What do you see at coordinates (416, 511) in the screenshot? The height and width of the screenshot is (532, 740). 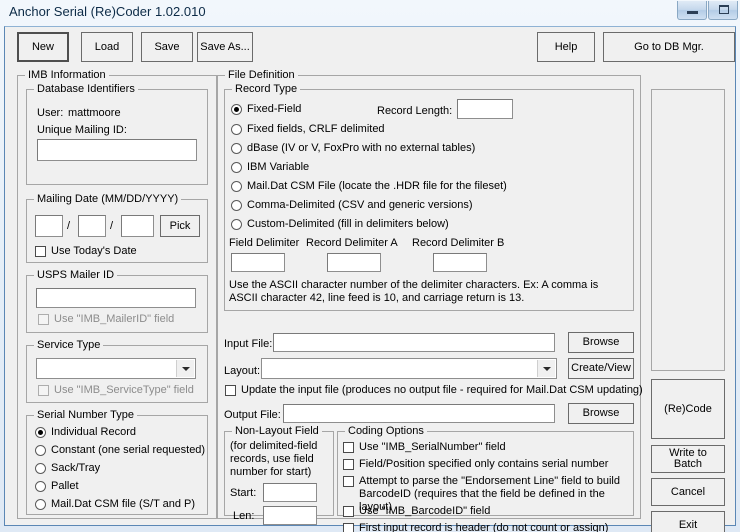 I see `coding-option-use-imb-barcodeid: Use "IMB_BarcodeID" field` at bounding box center [416, 511].